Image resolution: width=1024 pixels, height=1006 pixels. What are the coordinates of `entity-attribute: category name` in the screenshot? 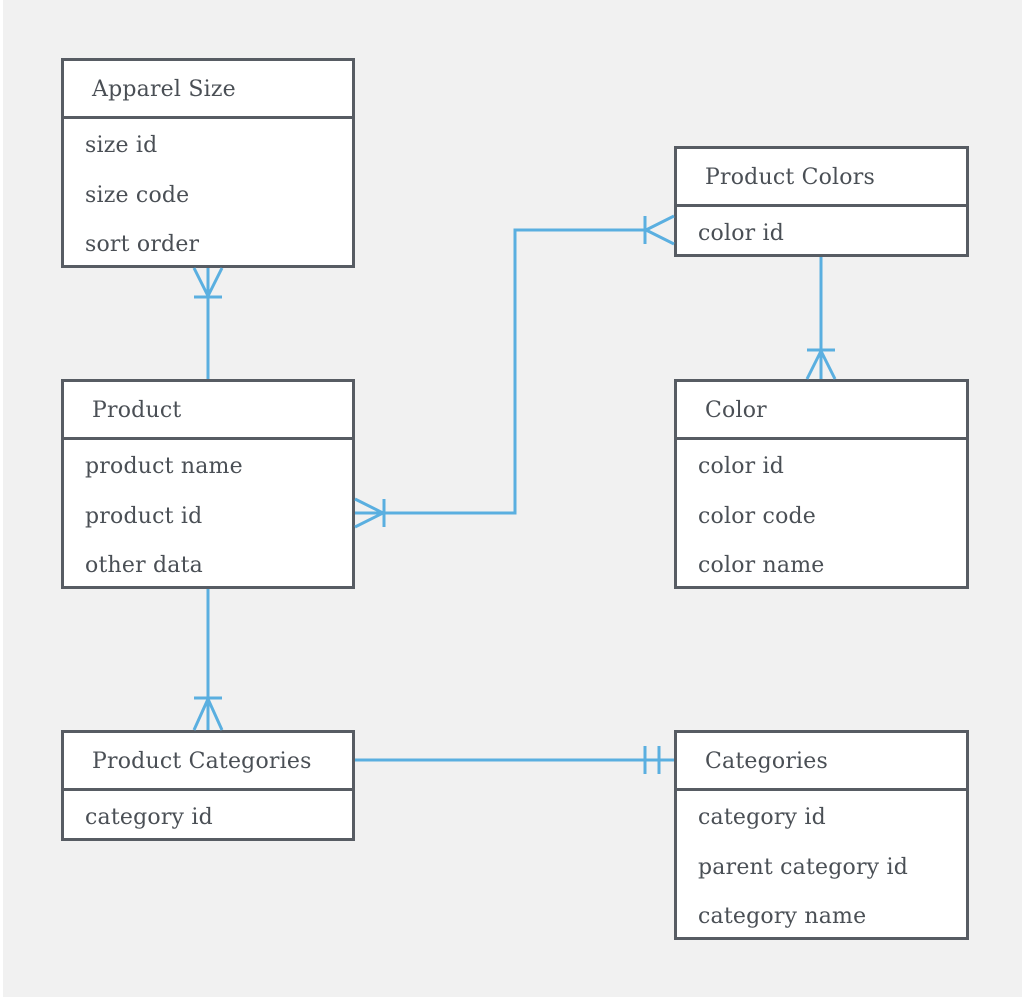 It's located at (782, 916).